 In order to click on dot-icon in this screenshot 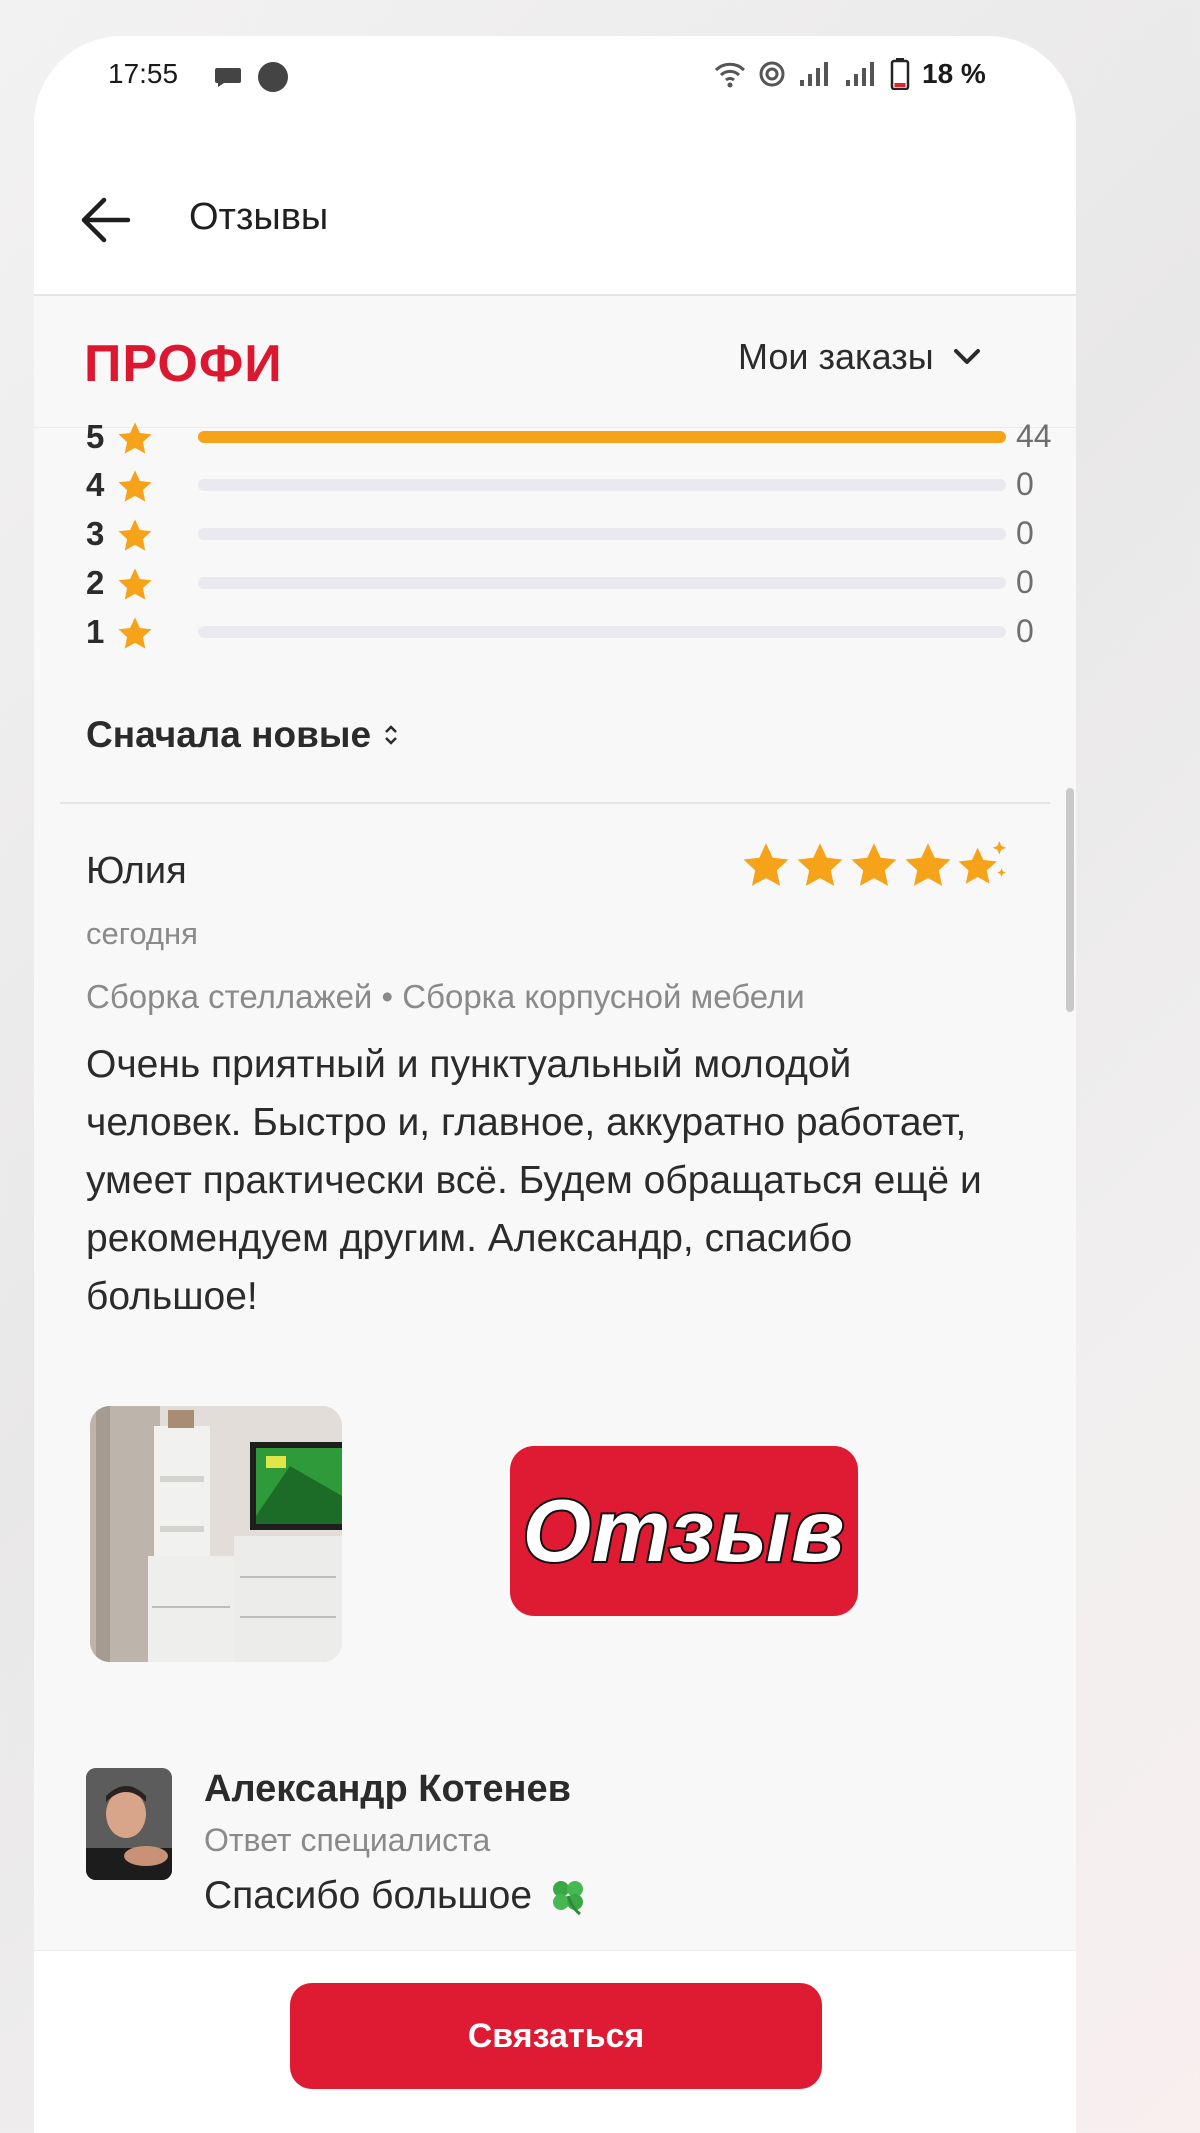, I will do `click(273, 77)`.